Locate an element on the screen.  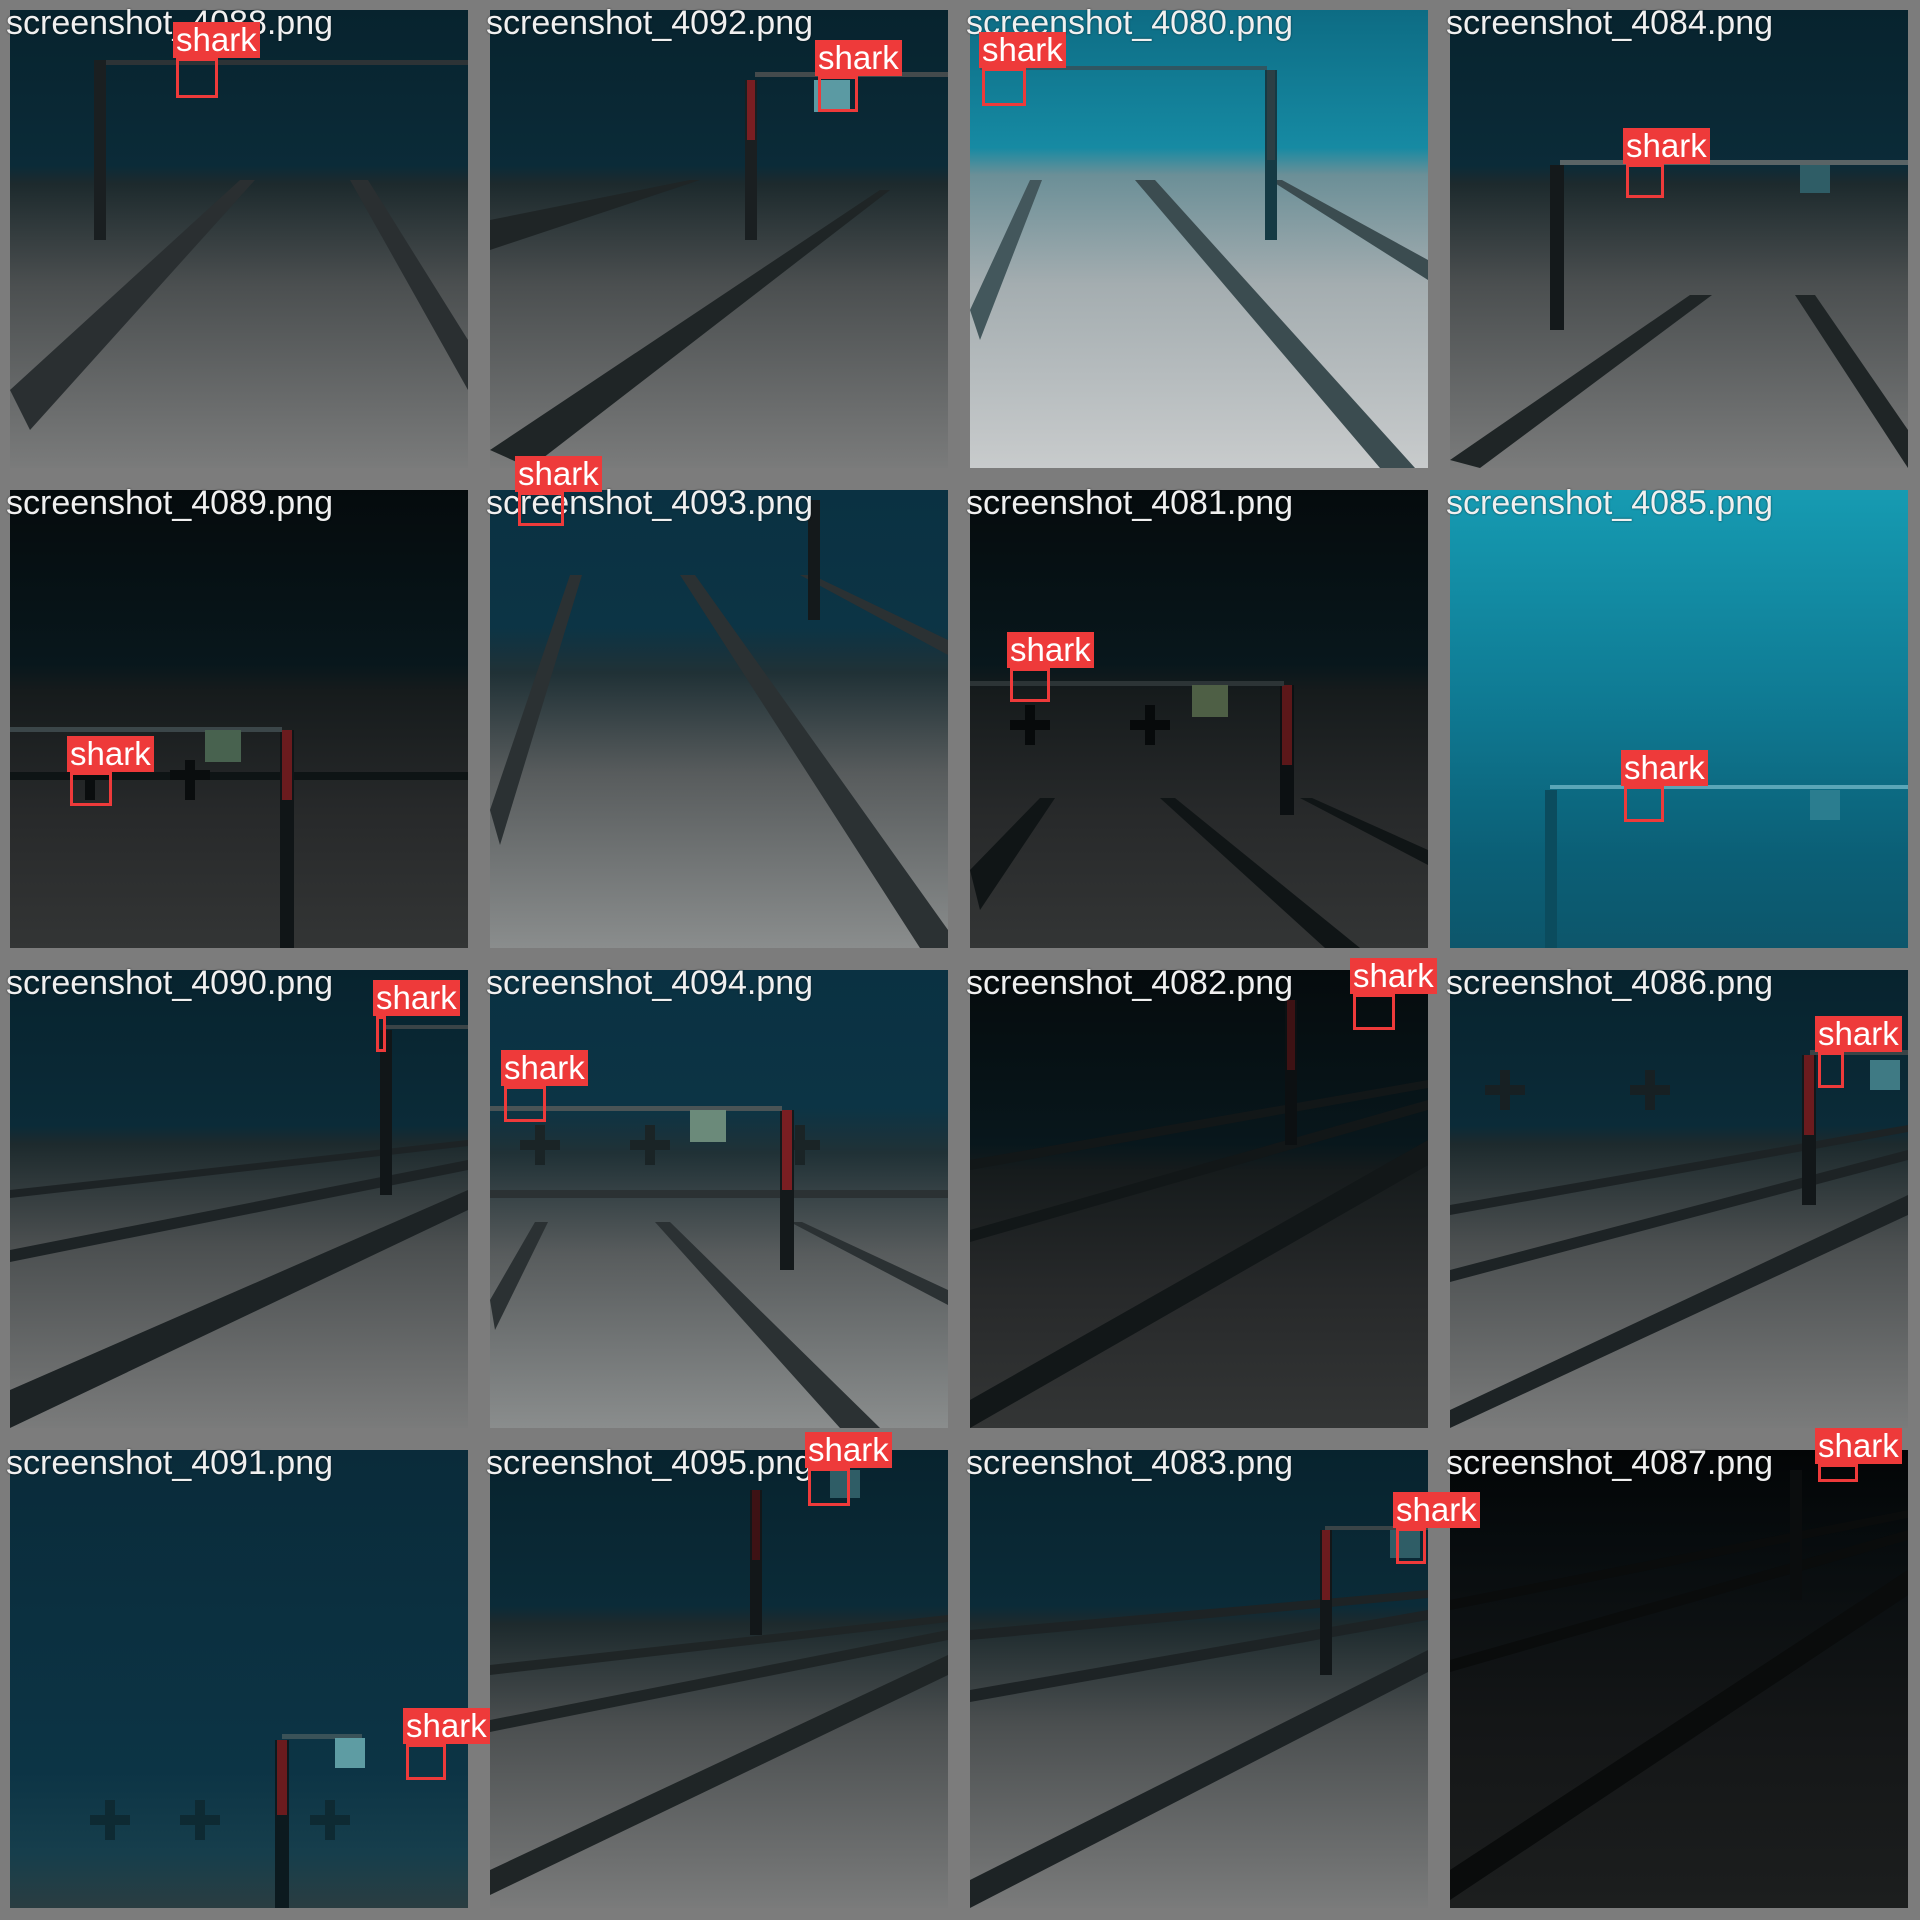
image-filename-label: screenshot_4092.png is located at coordinates (650, 23).